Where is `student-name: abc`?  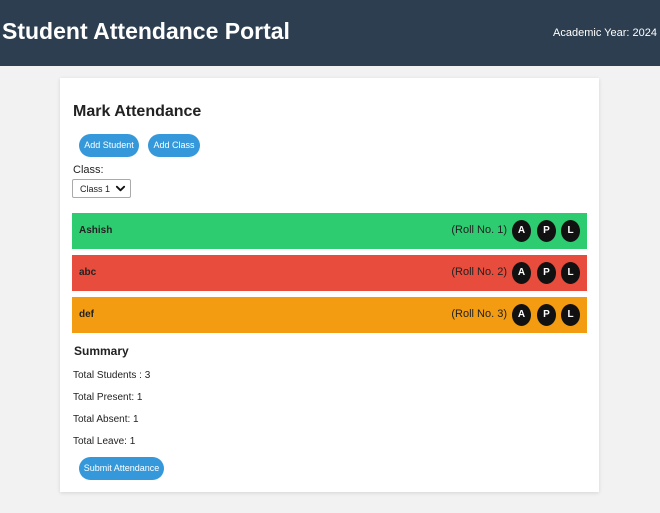
student-name: abc is located at coordinates (88, 272).